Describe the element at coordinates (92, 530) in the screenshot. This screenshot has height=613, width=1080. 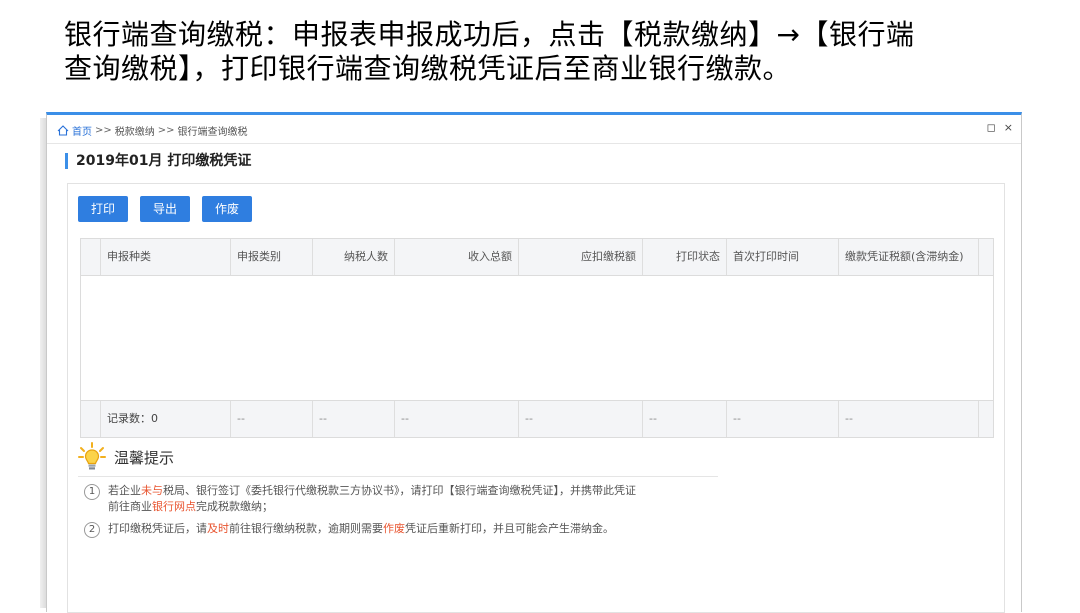
I see `tip-number: 2` at that location.